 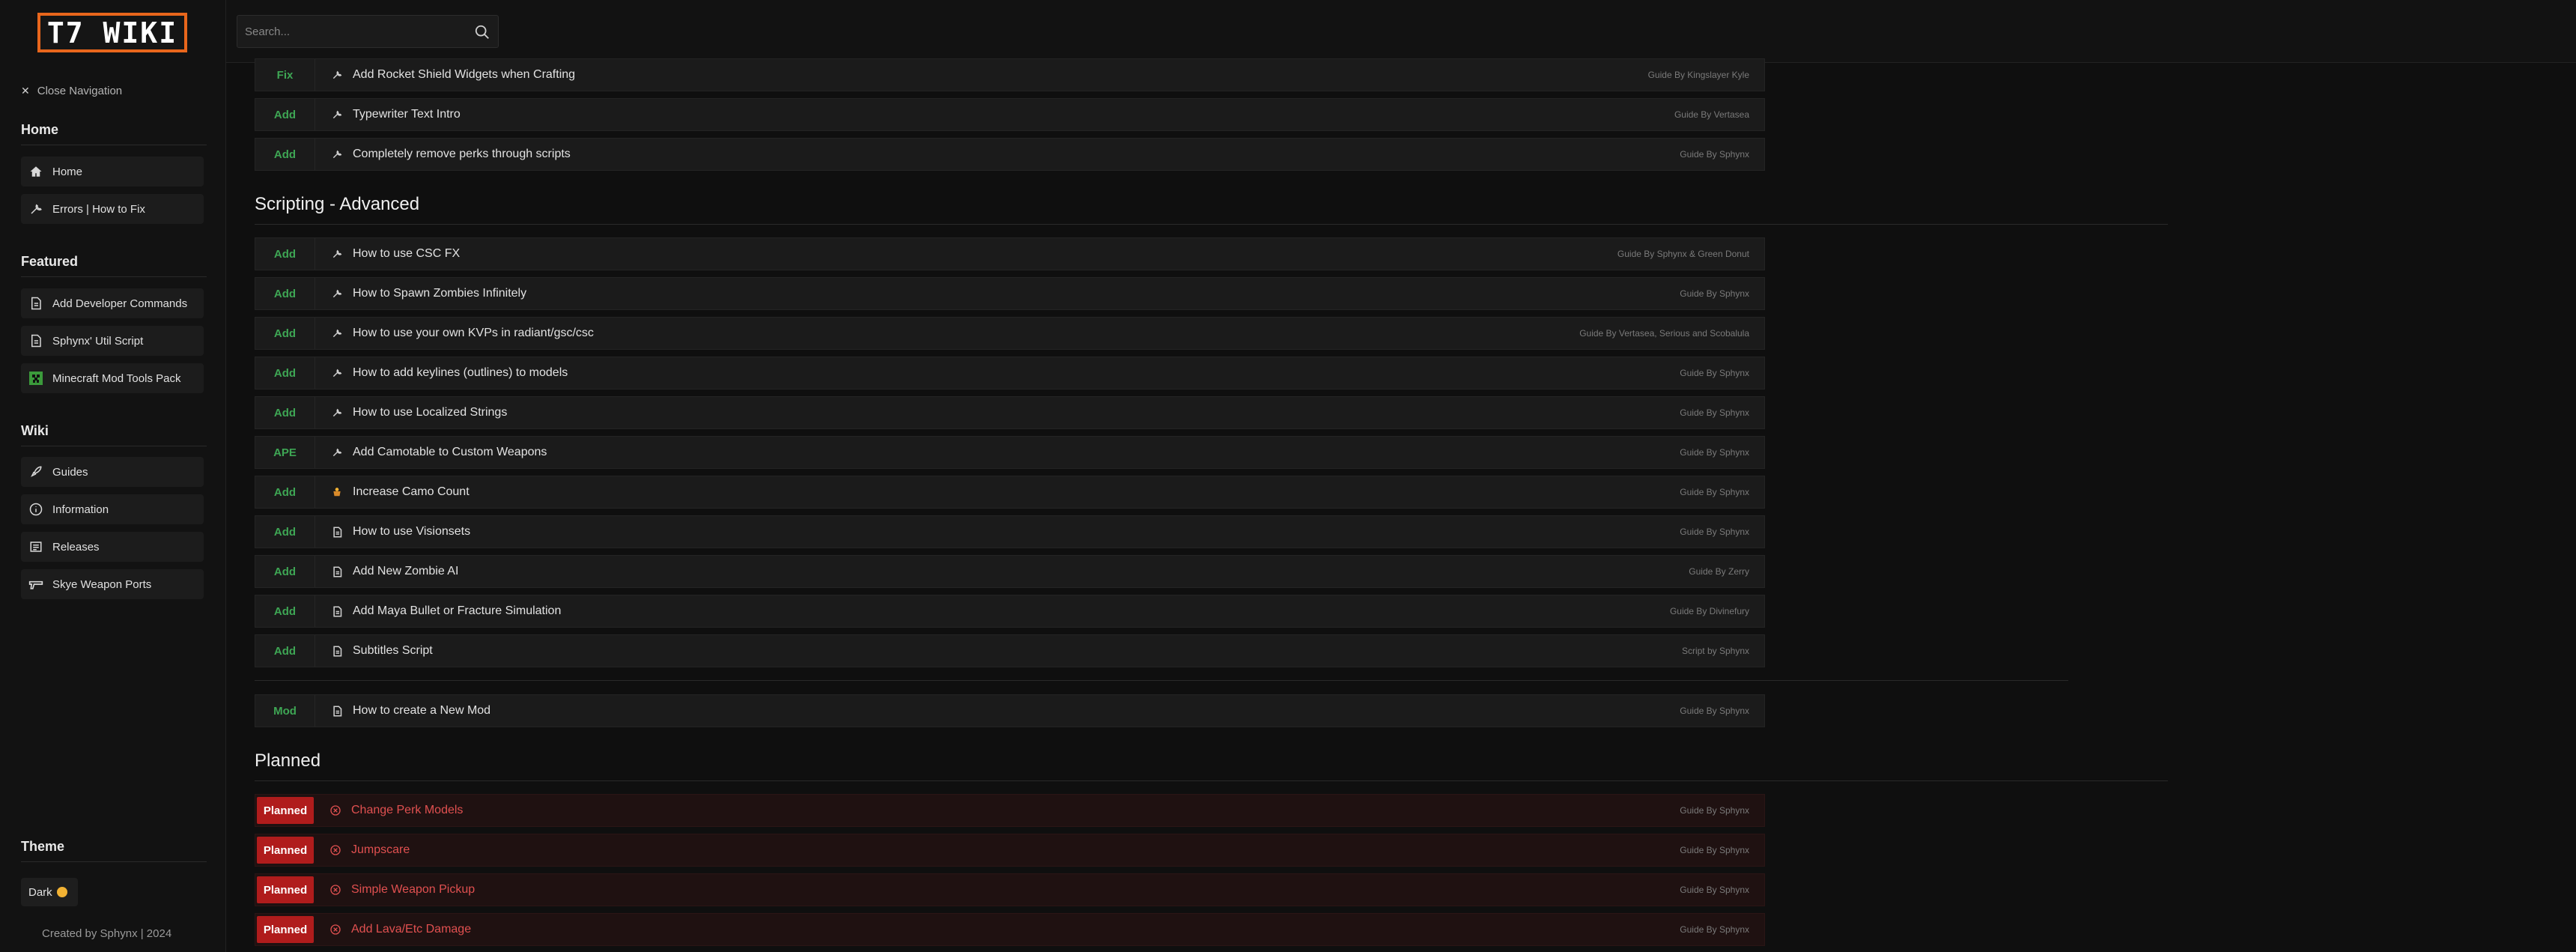 I want to click on site-logo: T7 WIKI, so click(x=112, y=32).